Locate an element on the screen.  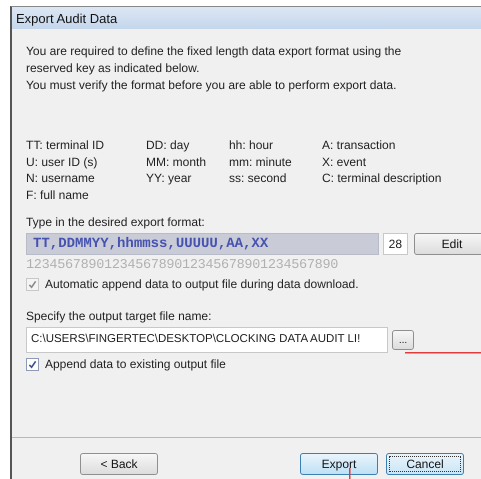
legend-text: MM: month is located at coordinates (177, 162).